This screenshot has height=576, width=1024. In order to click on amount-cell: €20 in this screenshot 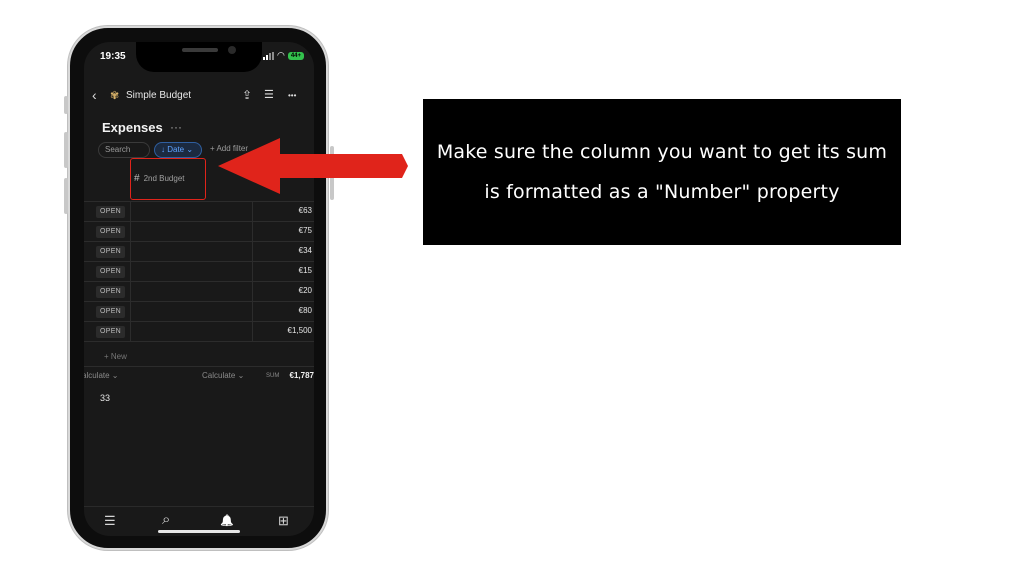, I will do `click(305, 290)`.